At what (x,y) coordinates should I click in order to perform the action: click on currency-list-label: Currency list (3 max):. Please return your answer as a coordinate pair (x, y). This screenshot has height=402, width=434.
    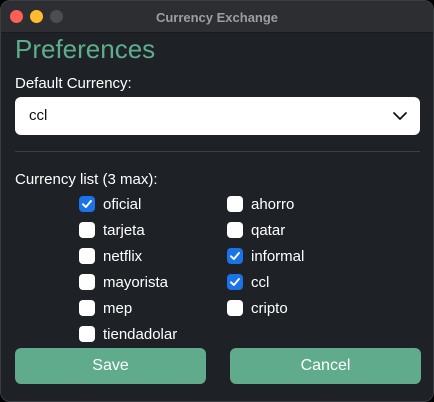
    Looking at the image, I should click on (86, 179).